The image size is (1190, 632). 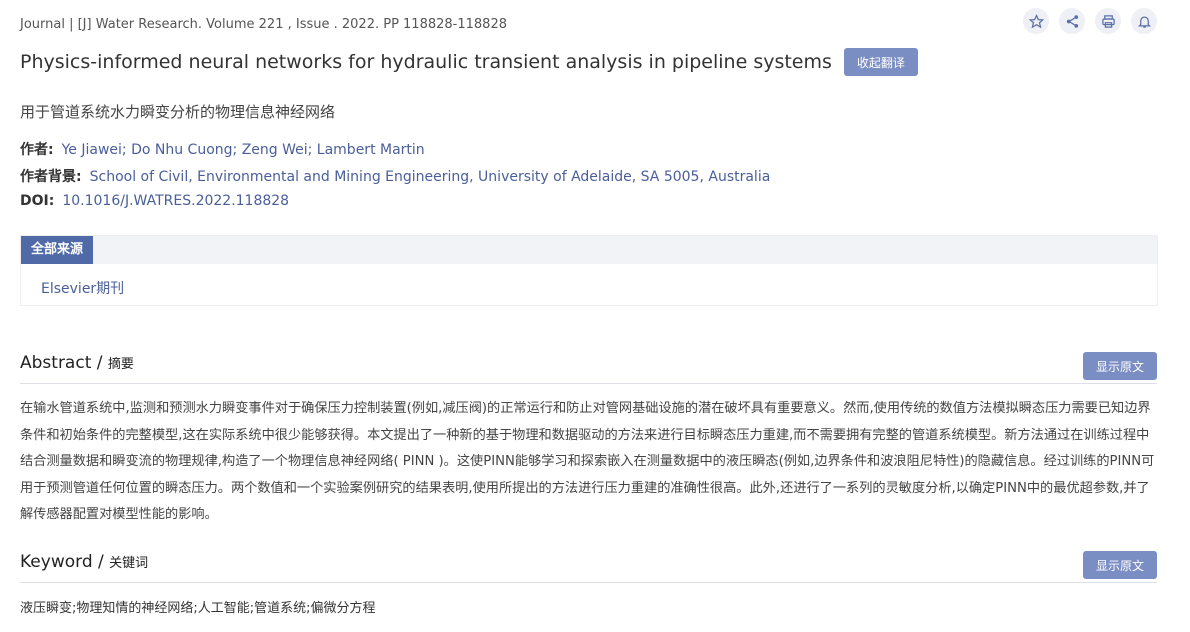 I want to click on abstract-title: Abstract / 摘要, so click(x=77, y=363).